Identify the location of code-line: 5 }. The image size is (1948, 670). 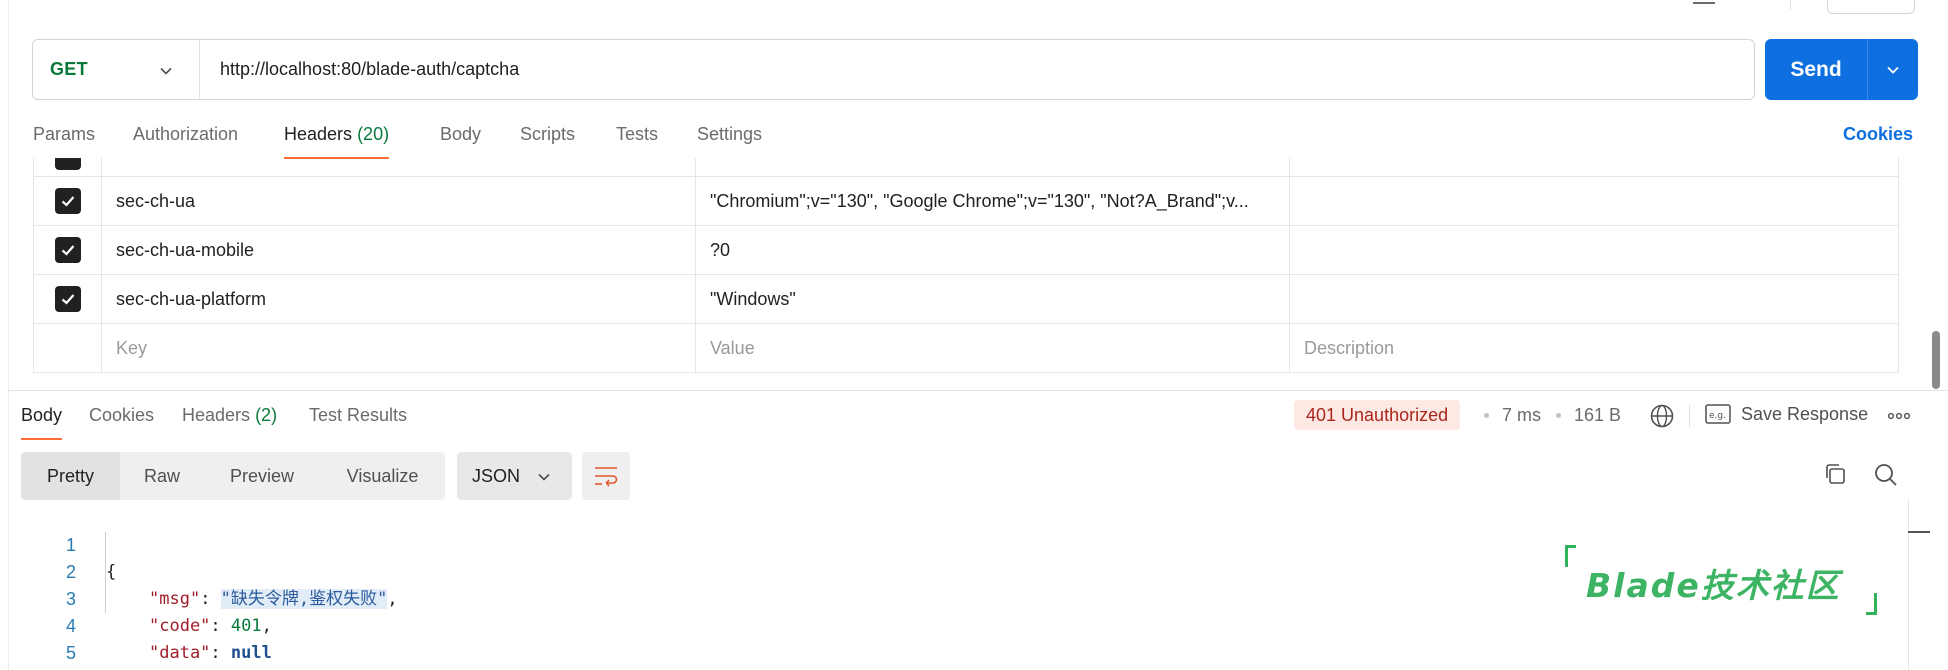
(970, 638).